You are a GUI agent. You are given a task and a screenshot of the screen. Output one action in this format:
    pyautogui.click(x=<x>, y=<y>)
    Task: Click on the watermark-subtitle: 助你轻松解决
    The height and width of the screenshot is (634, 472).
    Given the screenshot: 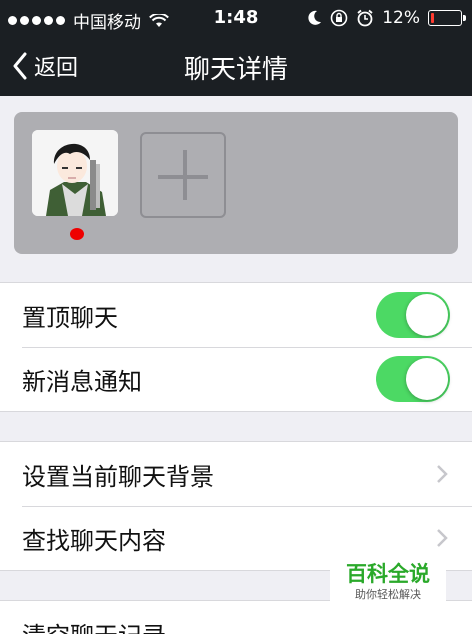 What is the action you would take?
    pyautogui.click(x=388, y=594)
    